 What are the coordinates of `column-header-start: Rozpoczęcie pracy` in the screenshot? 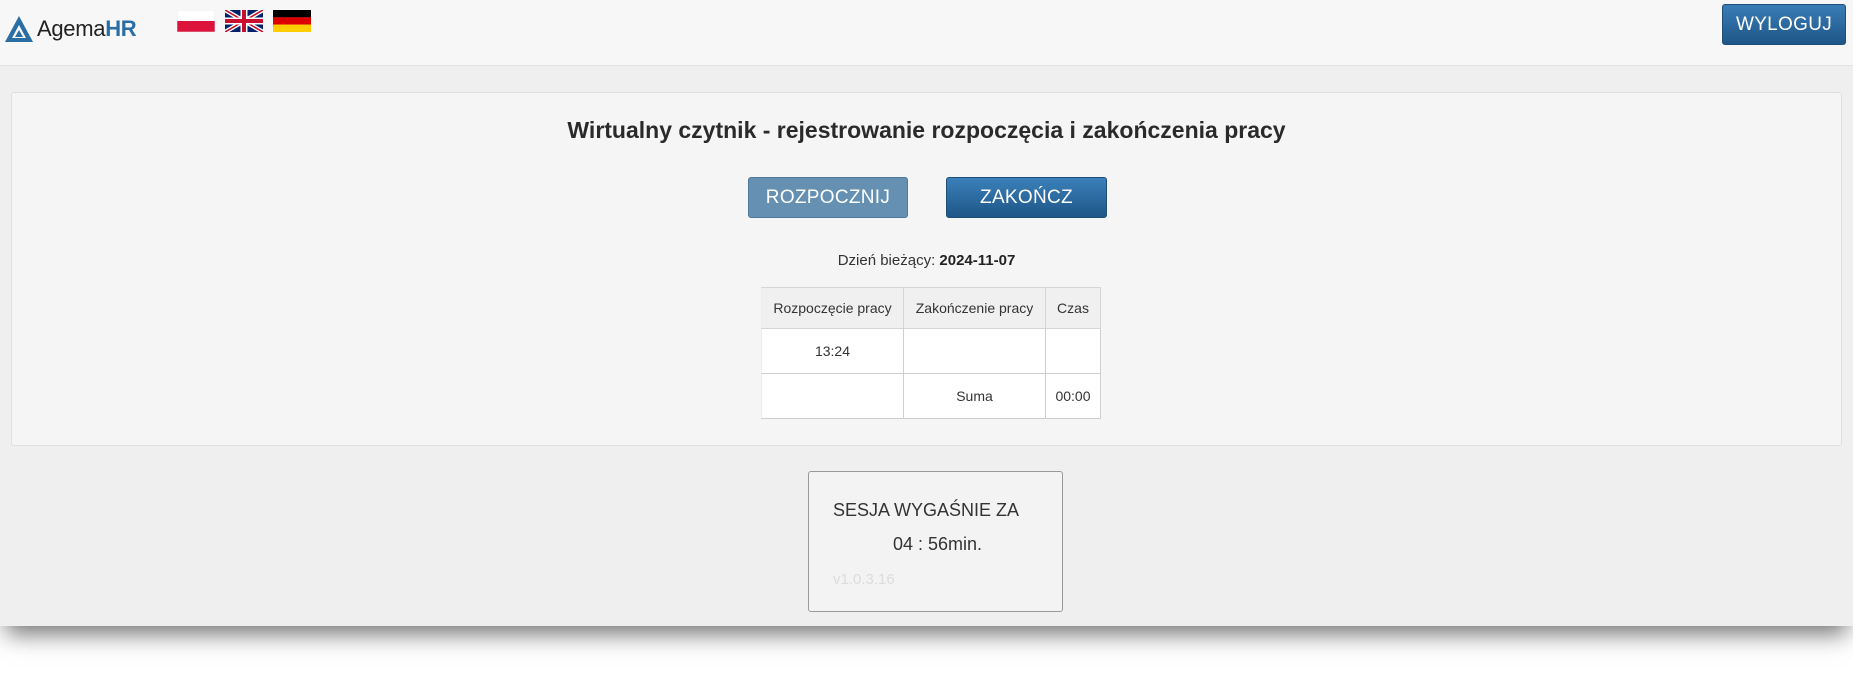 It's located at (832, 308).